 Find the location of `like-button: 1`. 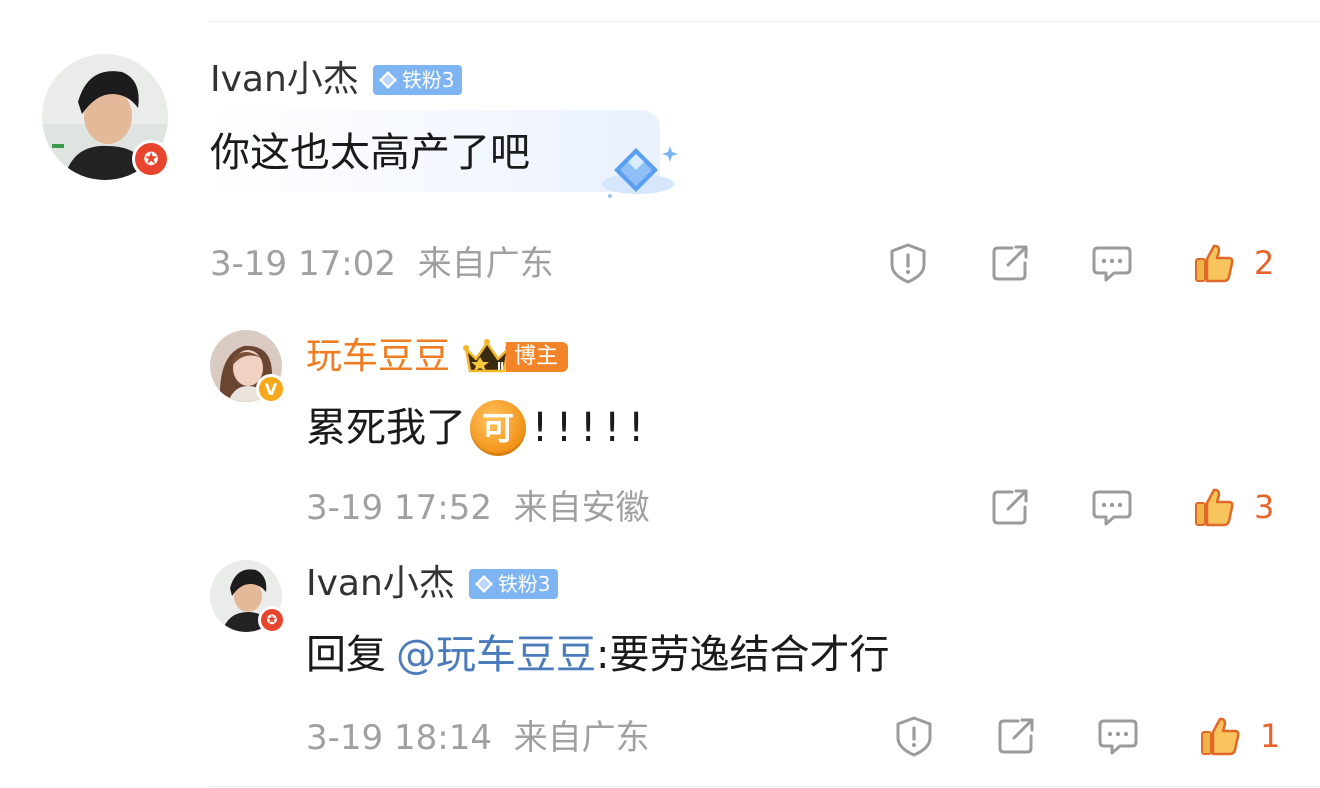

like-button: 1 is located at coordinates (1239, 736).